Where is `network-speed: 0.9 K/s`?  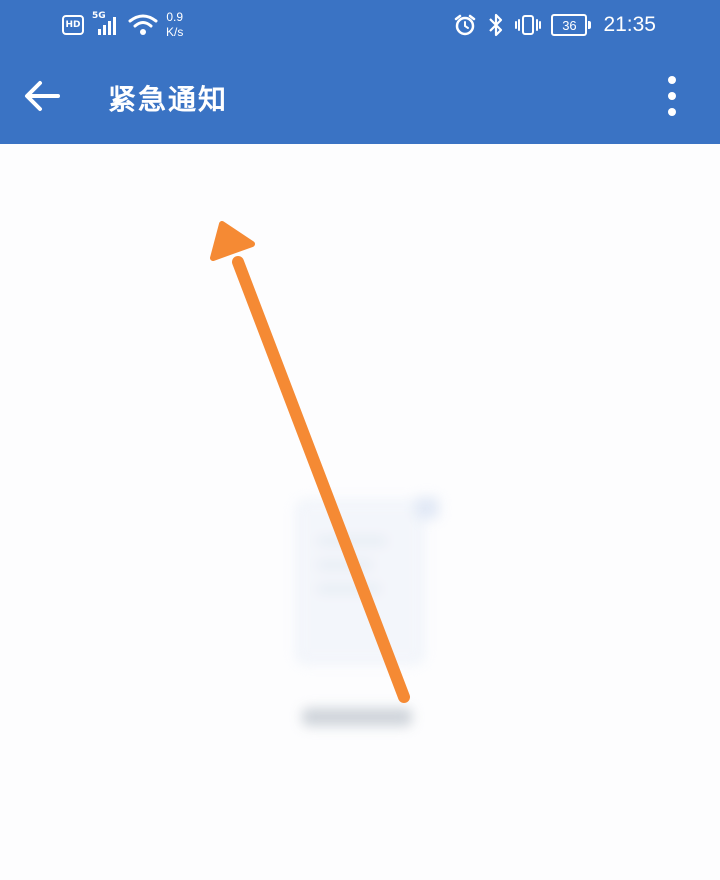
network-speed: 0.9 K/s is located at coordinates (174, 25).